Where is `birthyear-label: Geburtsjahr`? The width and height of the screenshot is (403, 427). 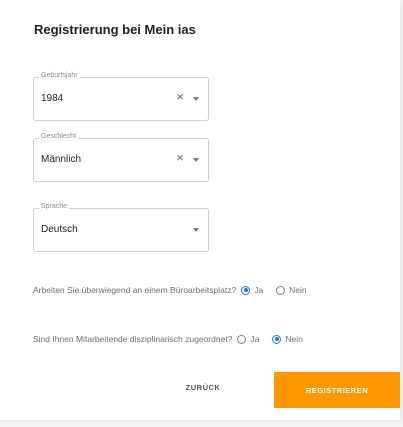 birthyear-label: Geburtsjahr is located at coordinates (59, 75).